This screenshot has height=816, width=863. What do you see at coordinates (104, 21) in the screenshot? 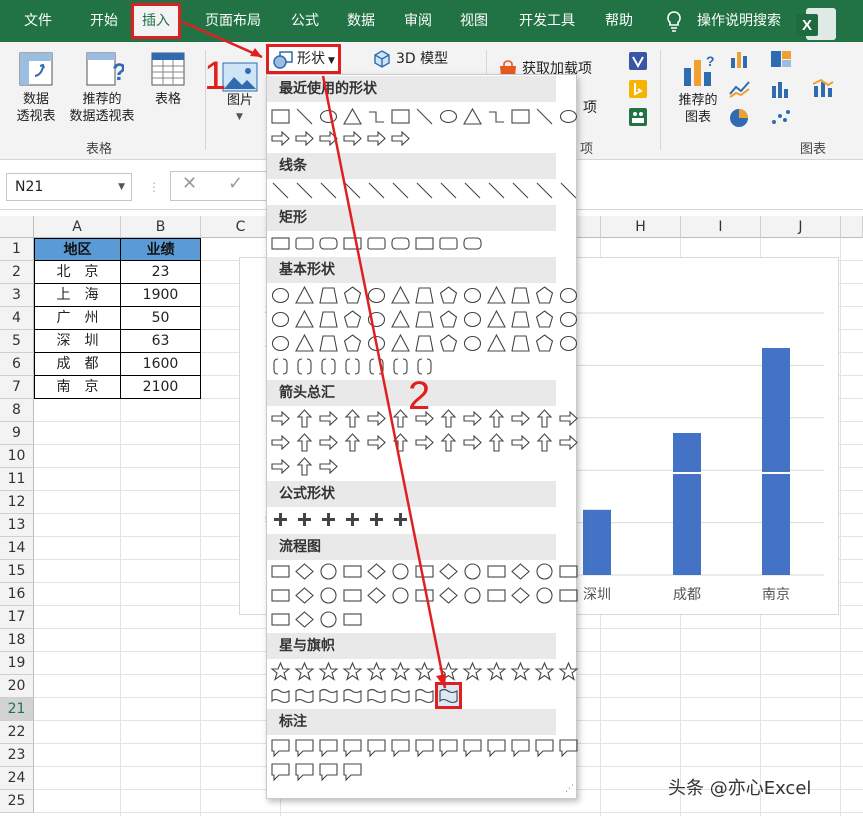
I see `tab-home: 开始` at bounding box center [104, 21].